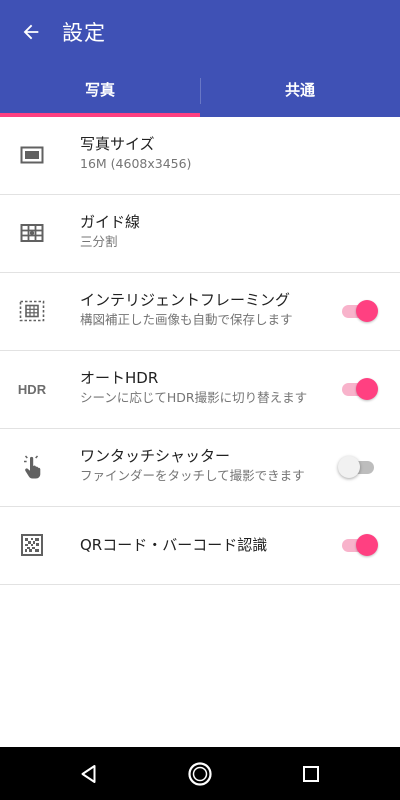  I want to click on setting-qr-barcode: QRコード・バーコード認識, so click(200, 546).